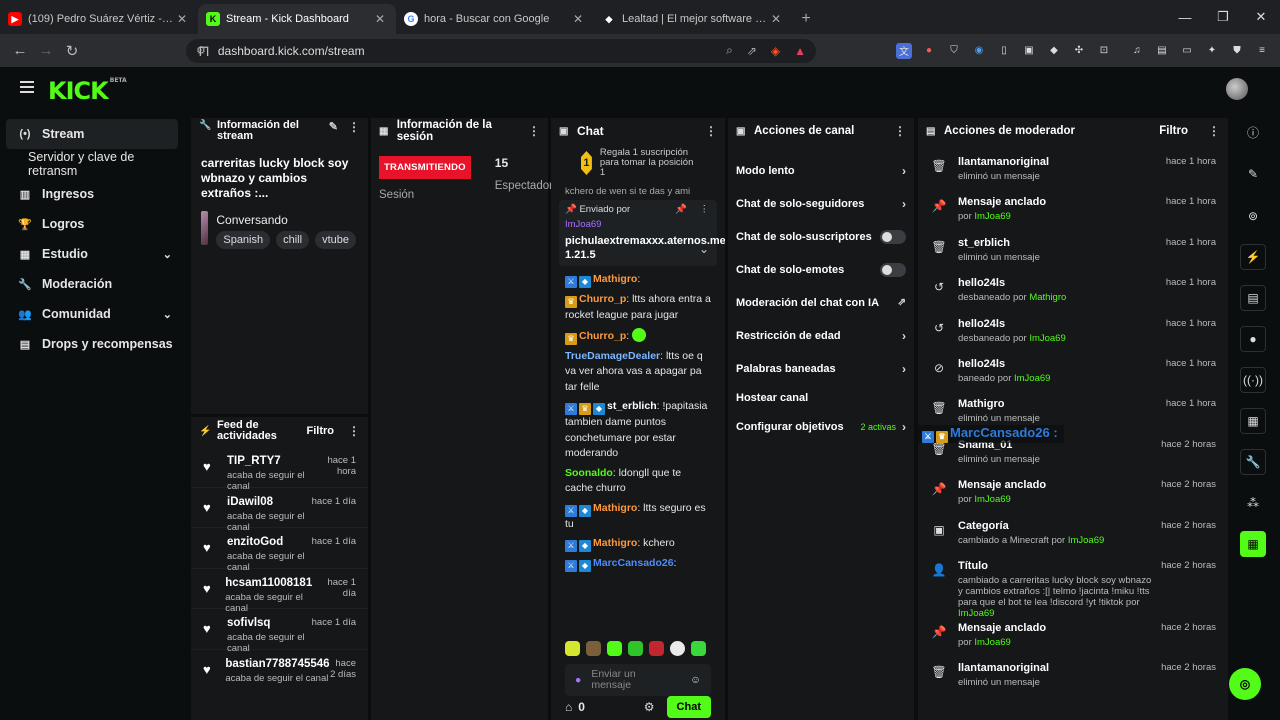  Describe the element at coordinates (688, 707) in the screenshot. I see `send-chat-button: Chat` at that location.